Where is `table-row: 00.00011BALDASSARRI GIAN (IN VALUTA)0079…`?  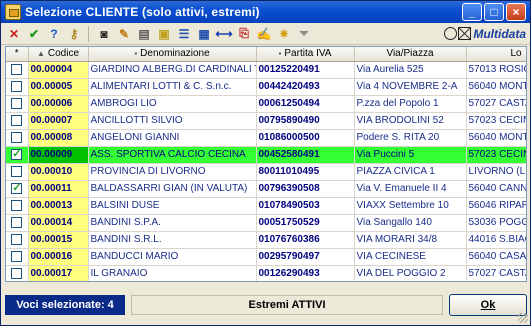
table-row: 00.00011BALDASSARRI GIAN (IN VALUTA)0079… is located at coordinates (266, 189).